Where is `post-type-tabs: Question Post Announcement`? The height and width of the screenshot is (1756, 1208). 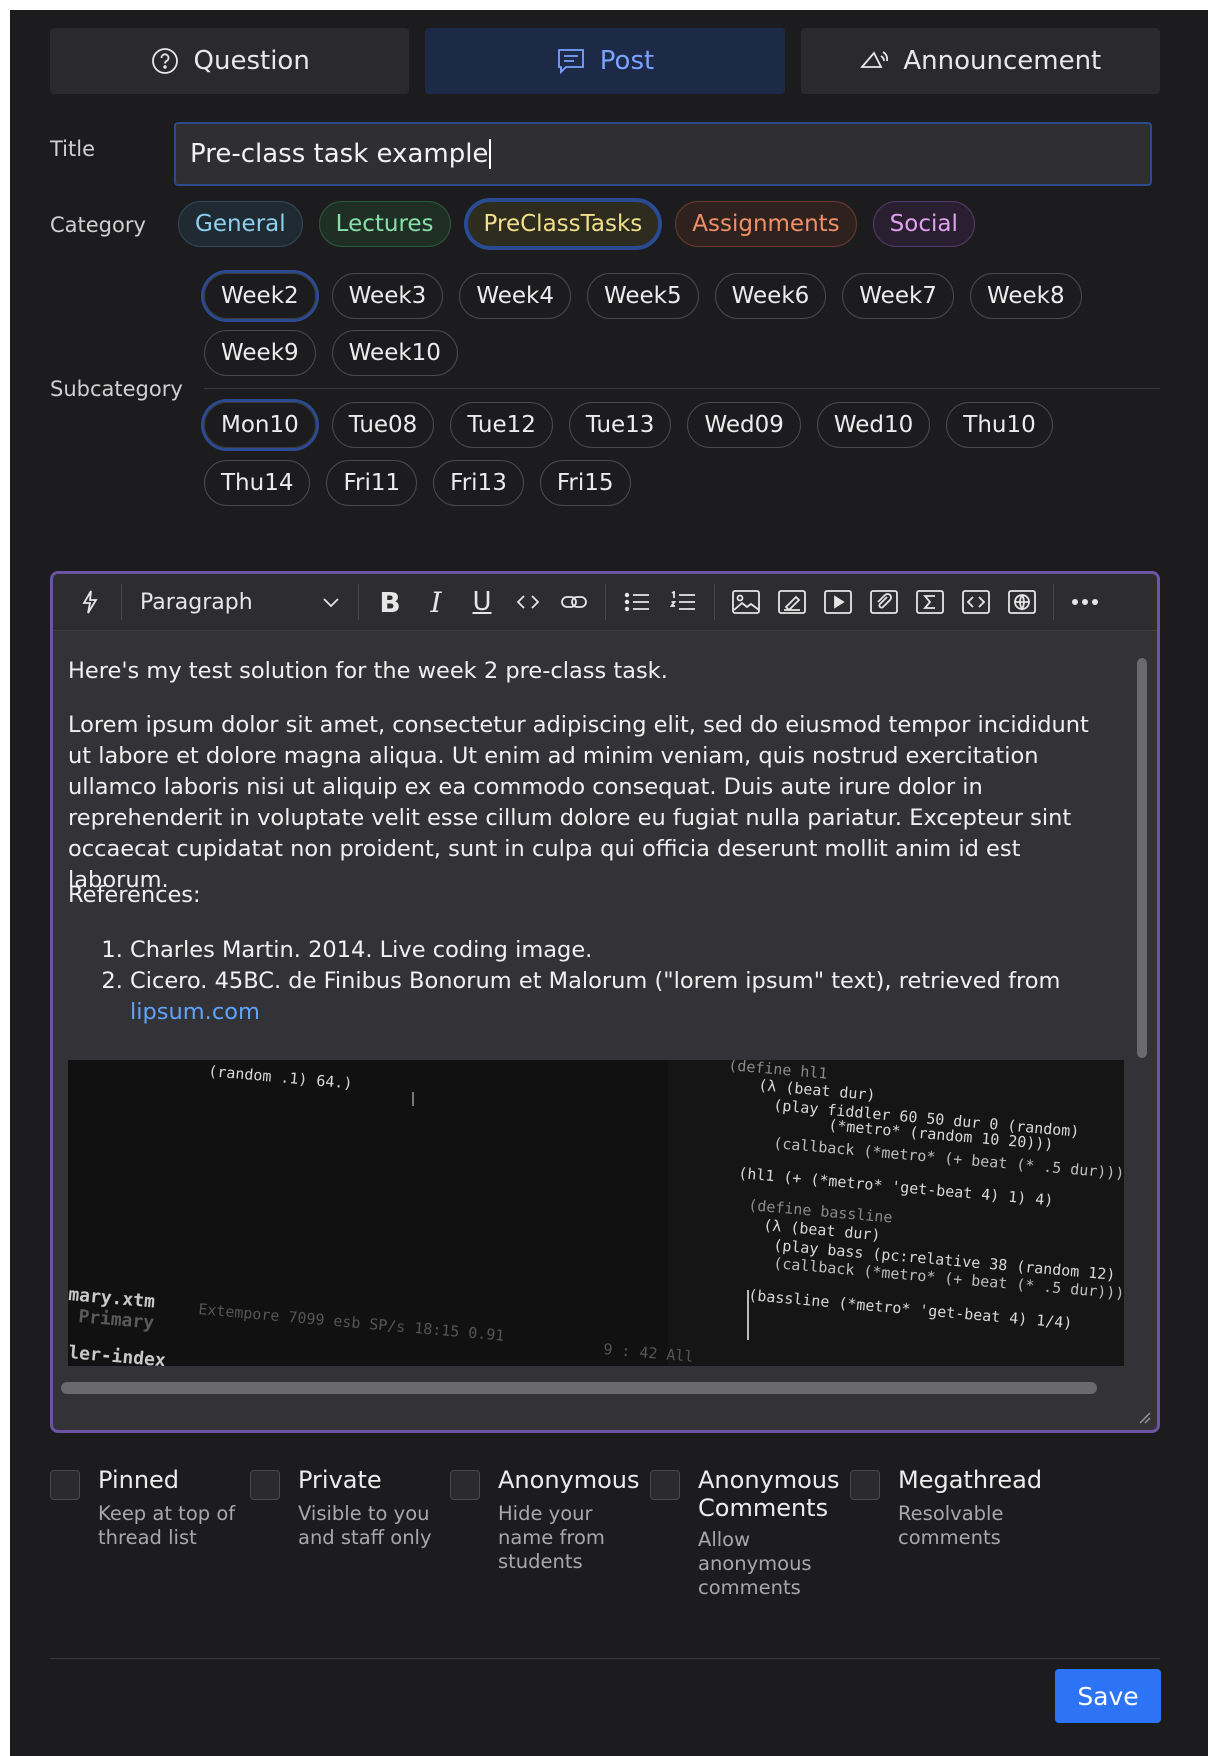
post-type-tabs: Question Post Announcement is located at coordinates (605, 61).